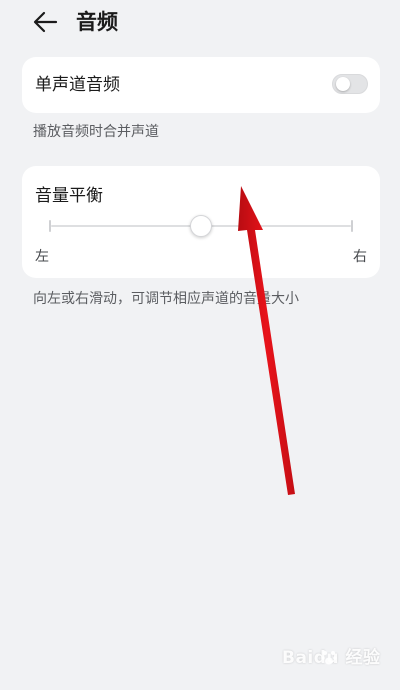  I want to click on toggle-knob, so click(343, 84).